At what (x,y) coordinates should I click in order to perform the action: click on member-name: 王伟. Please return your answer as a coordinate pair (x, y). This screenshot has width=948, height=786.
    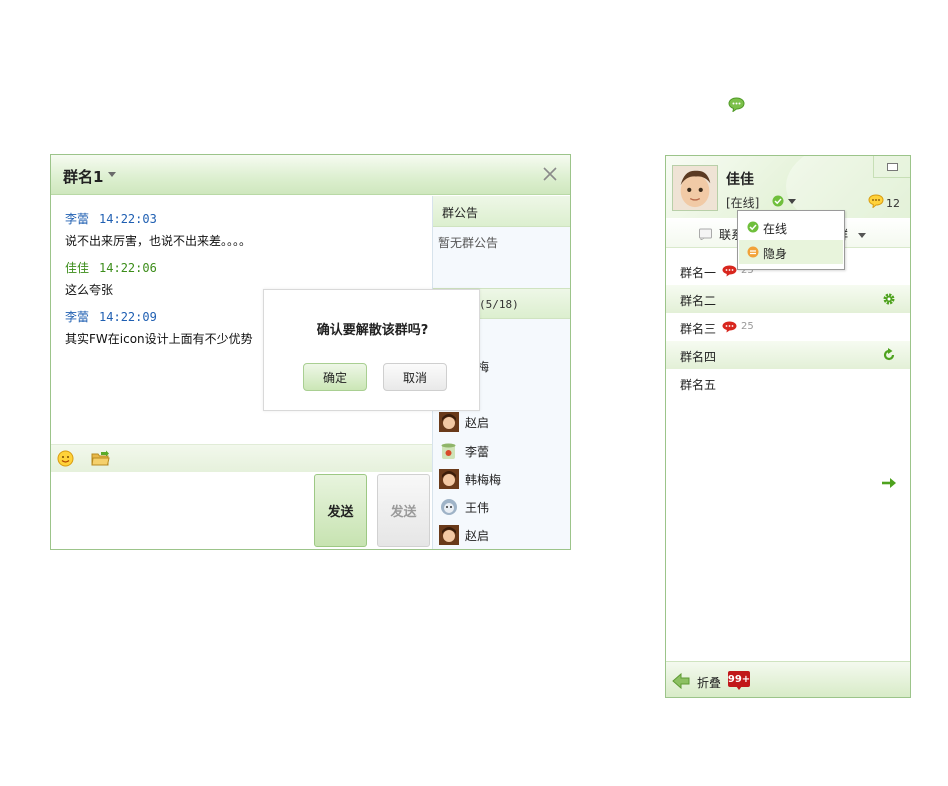
    Looking at the image, I should click on (477, 507).